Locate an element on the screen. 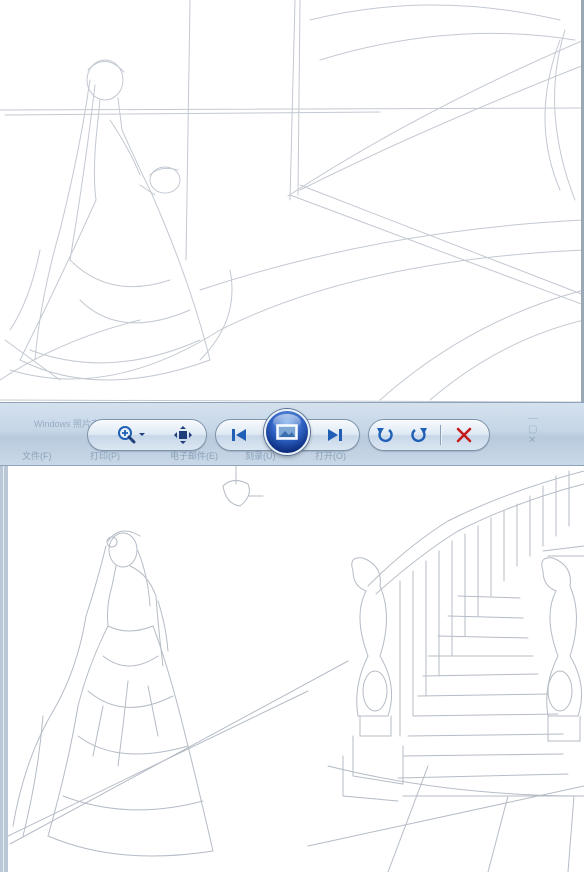 Image resolution: width=584 pixels, height=872 pixels. fit-to-window-icon is located at coordinates (183, 435).